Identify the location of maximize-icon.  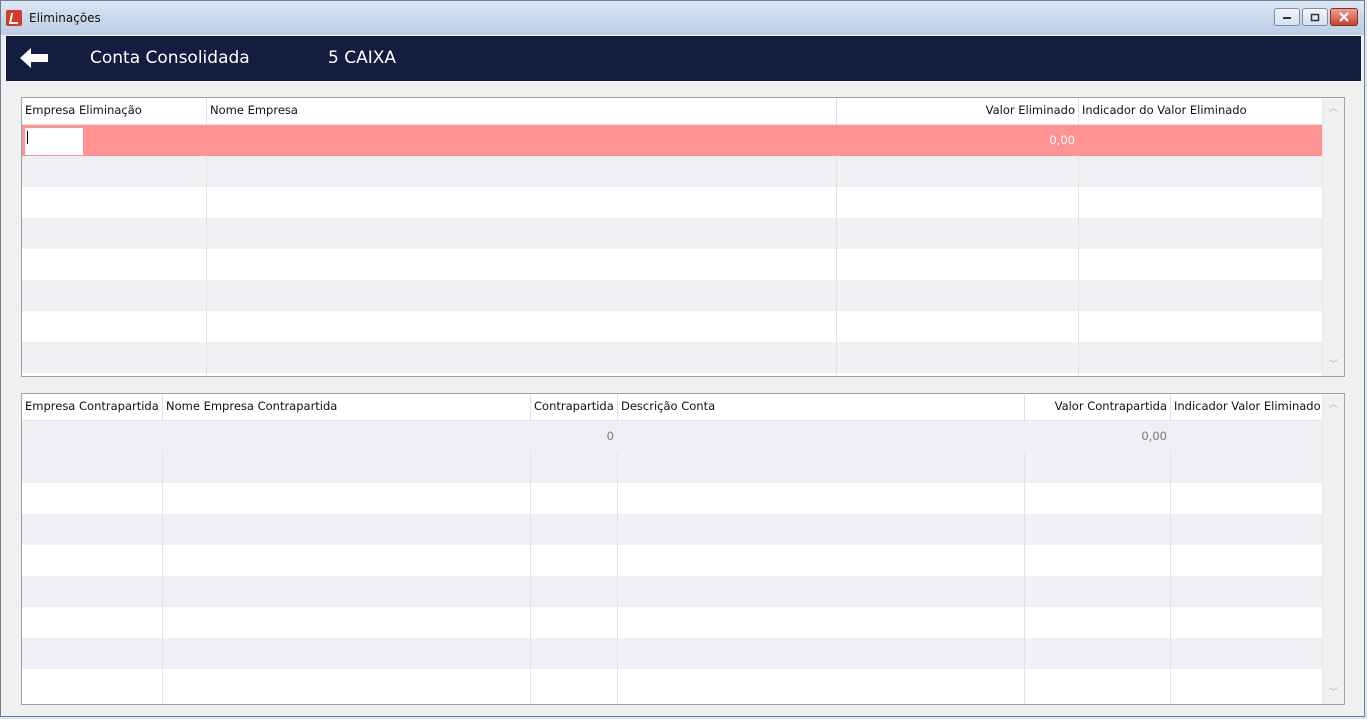
(1315, 17).